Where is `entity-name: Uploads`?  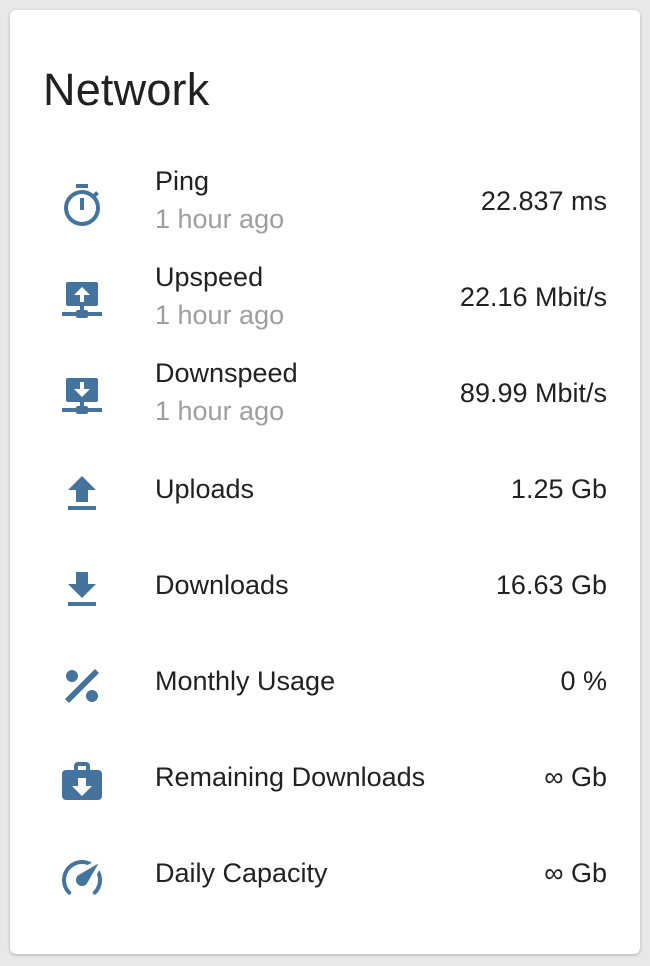
entity-name: Uploads is located at coordinates (205, 489).